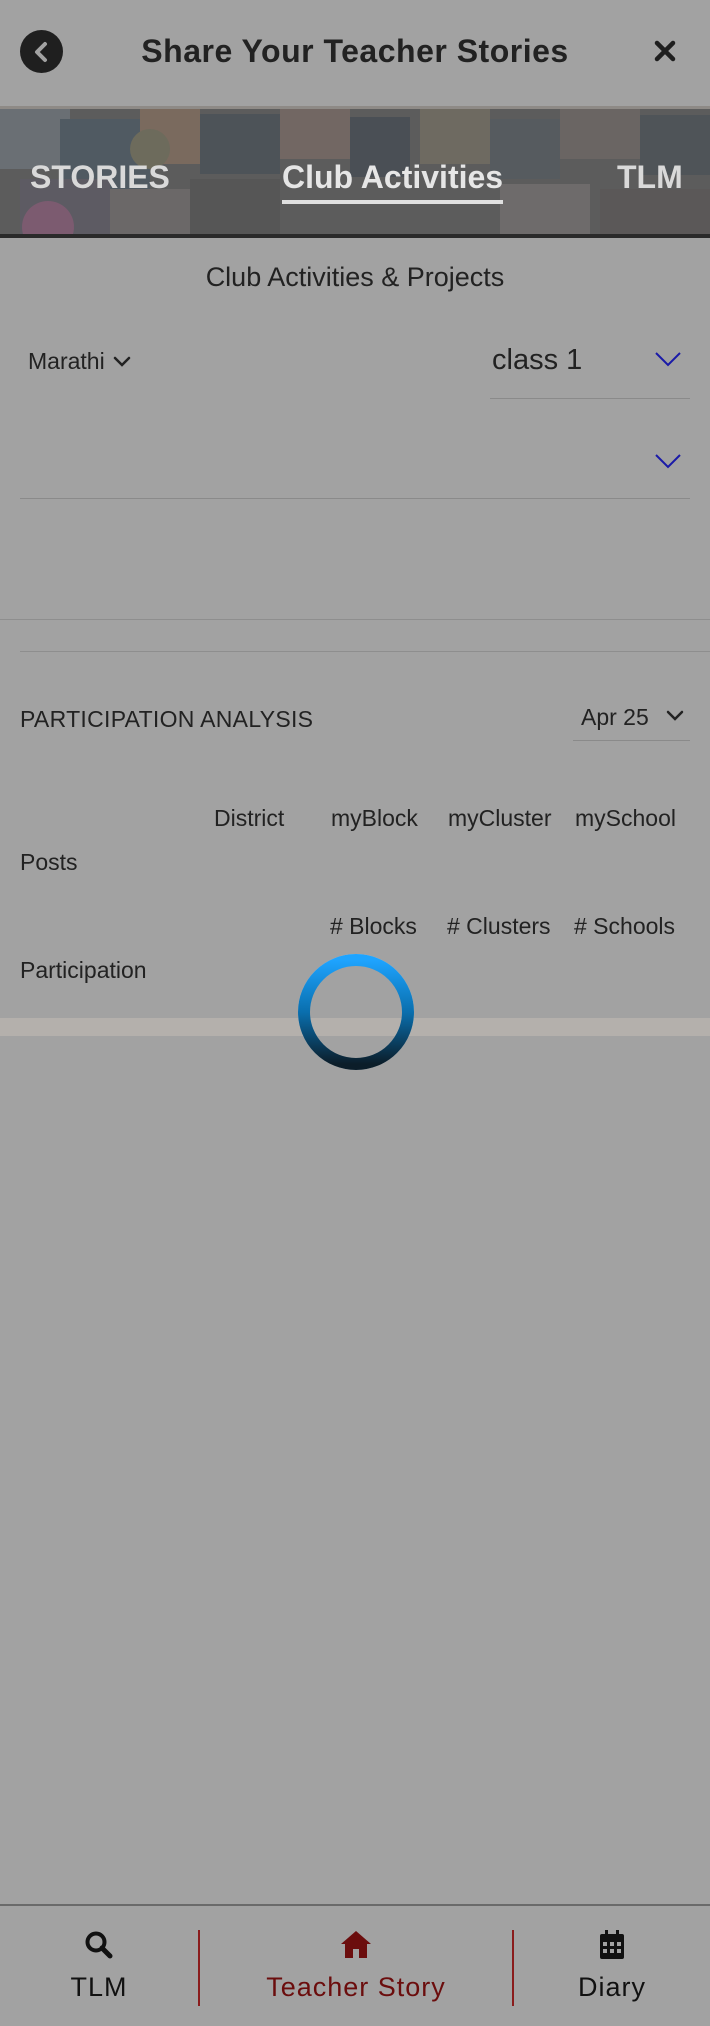  Describe the element at coordinates (355, 236) in the screenshot. I see `banner-divider` at that location.